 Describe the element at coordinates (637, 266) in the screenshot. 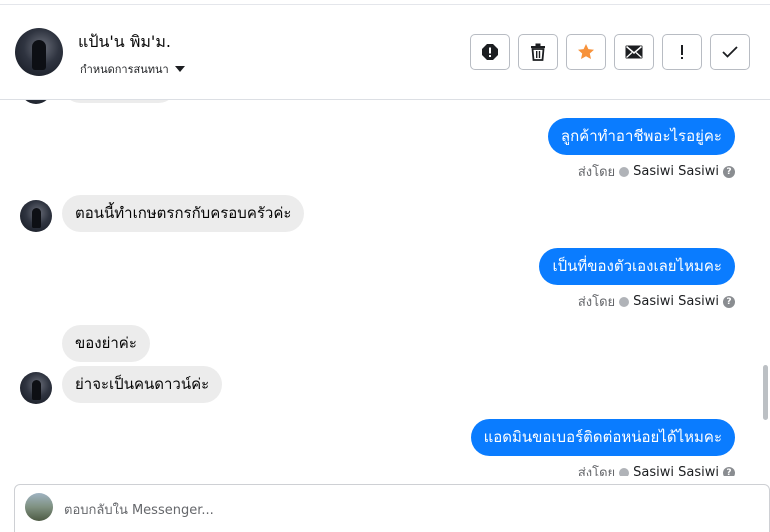

I see `message-bubble-outgoing: เป็นที่ของตัวเองเลยไหมคะ` at that location.